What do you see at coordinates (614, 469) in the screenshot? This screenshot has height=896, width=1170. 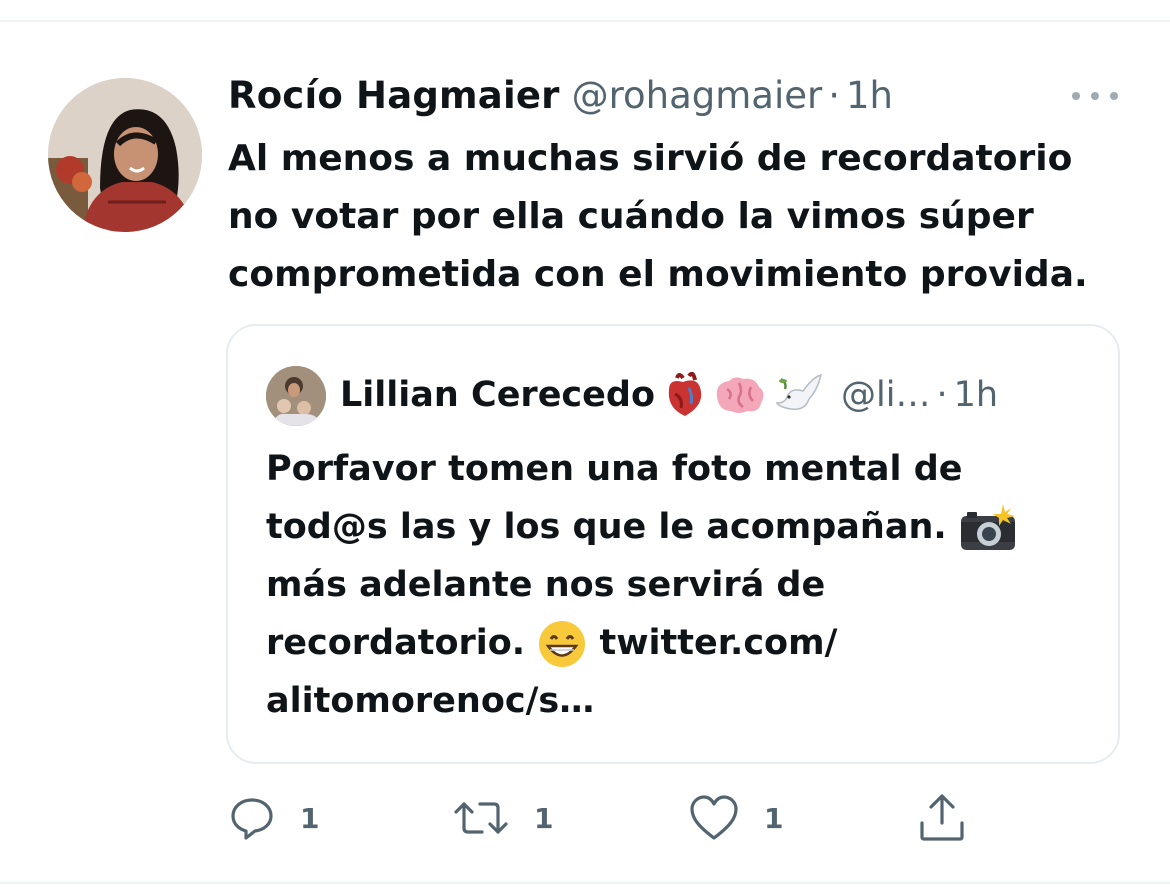 I see `quote-line: Porfavor tomen una foto mental de` at bounding box center [614, 469].